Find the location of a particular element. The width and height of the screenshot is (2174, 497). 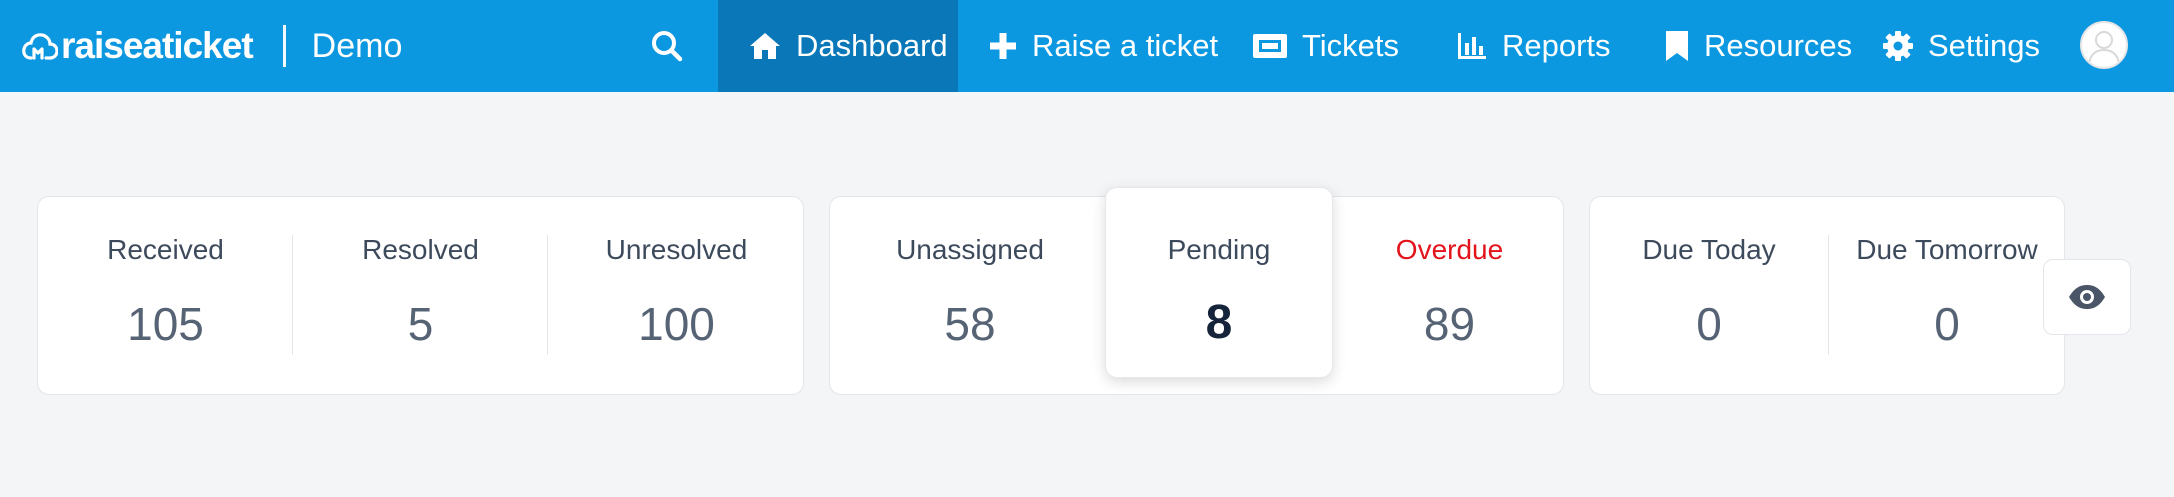

stat-overdue: Overdue 89 is located at coordinates (1449, 296).